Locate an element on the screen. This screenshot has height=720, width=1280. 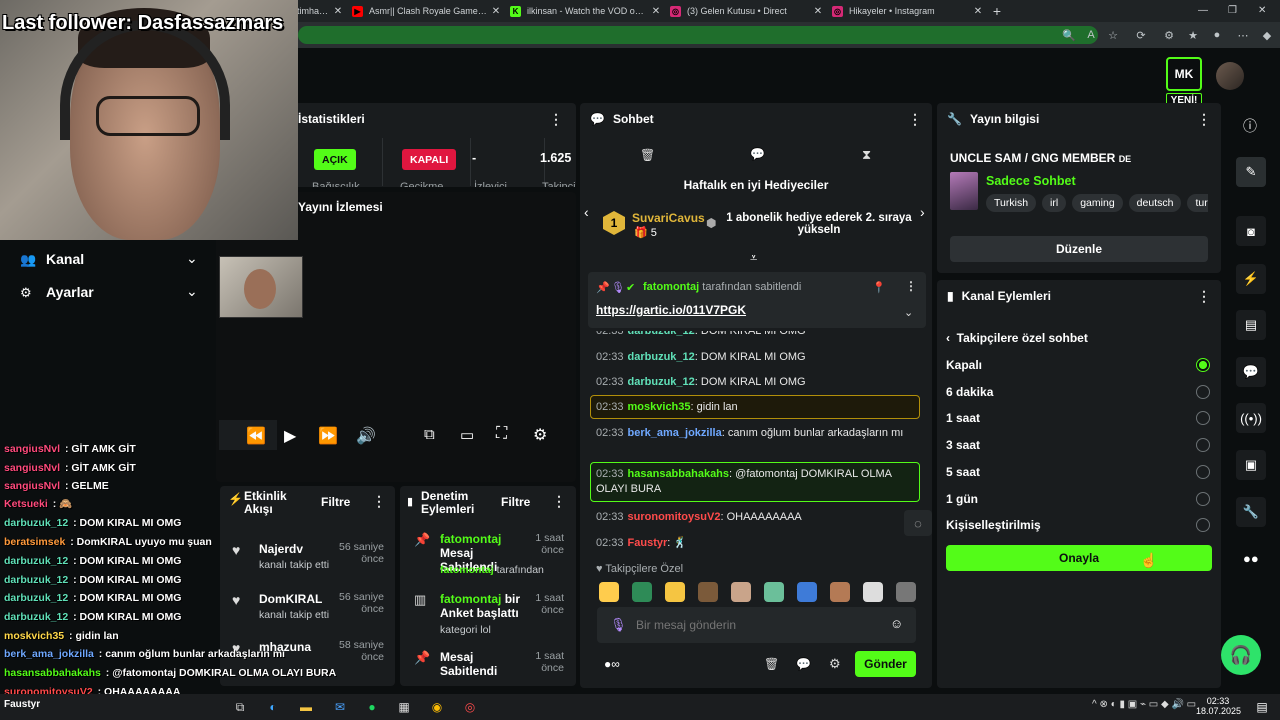
browser-tab: ◎ Hikayeler • Instagram ✕ is located at coordinates (906, 11).